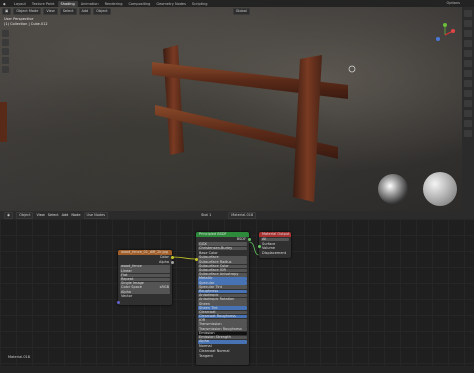 Image resolution: width=474 pixels, height=373 pixels. I want to click on alpha-socket, so click(172, 262).